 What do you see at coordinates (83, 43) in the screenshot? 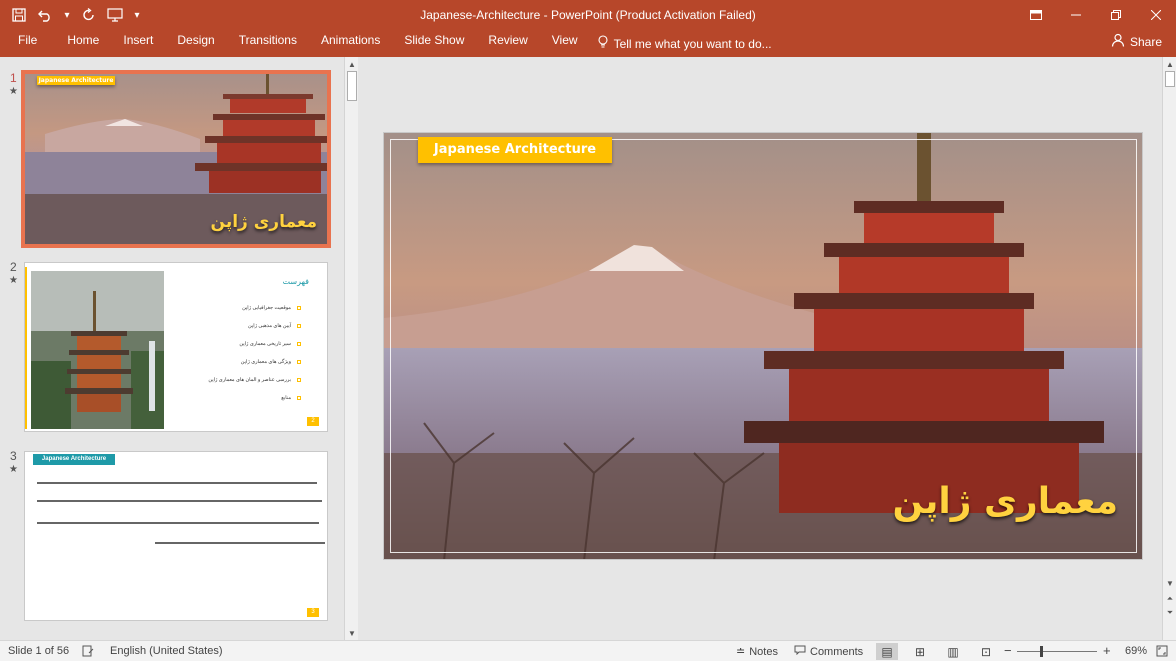
I see `tab-home: Home` at bounding box center [83, 43].